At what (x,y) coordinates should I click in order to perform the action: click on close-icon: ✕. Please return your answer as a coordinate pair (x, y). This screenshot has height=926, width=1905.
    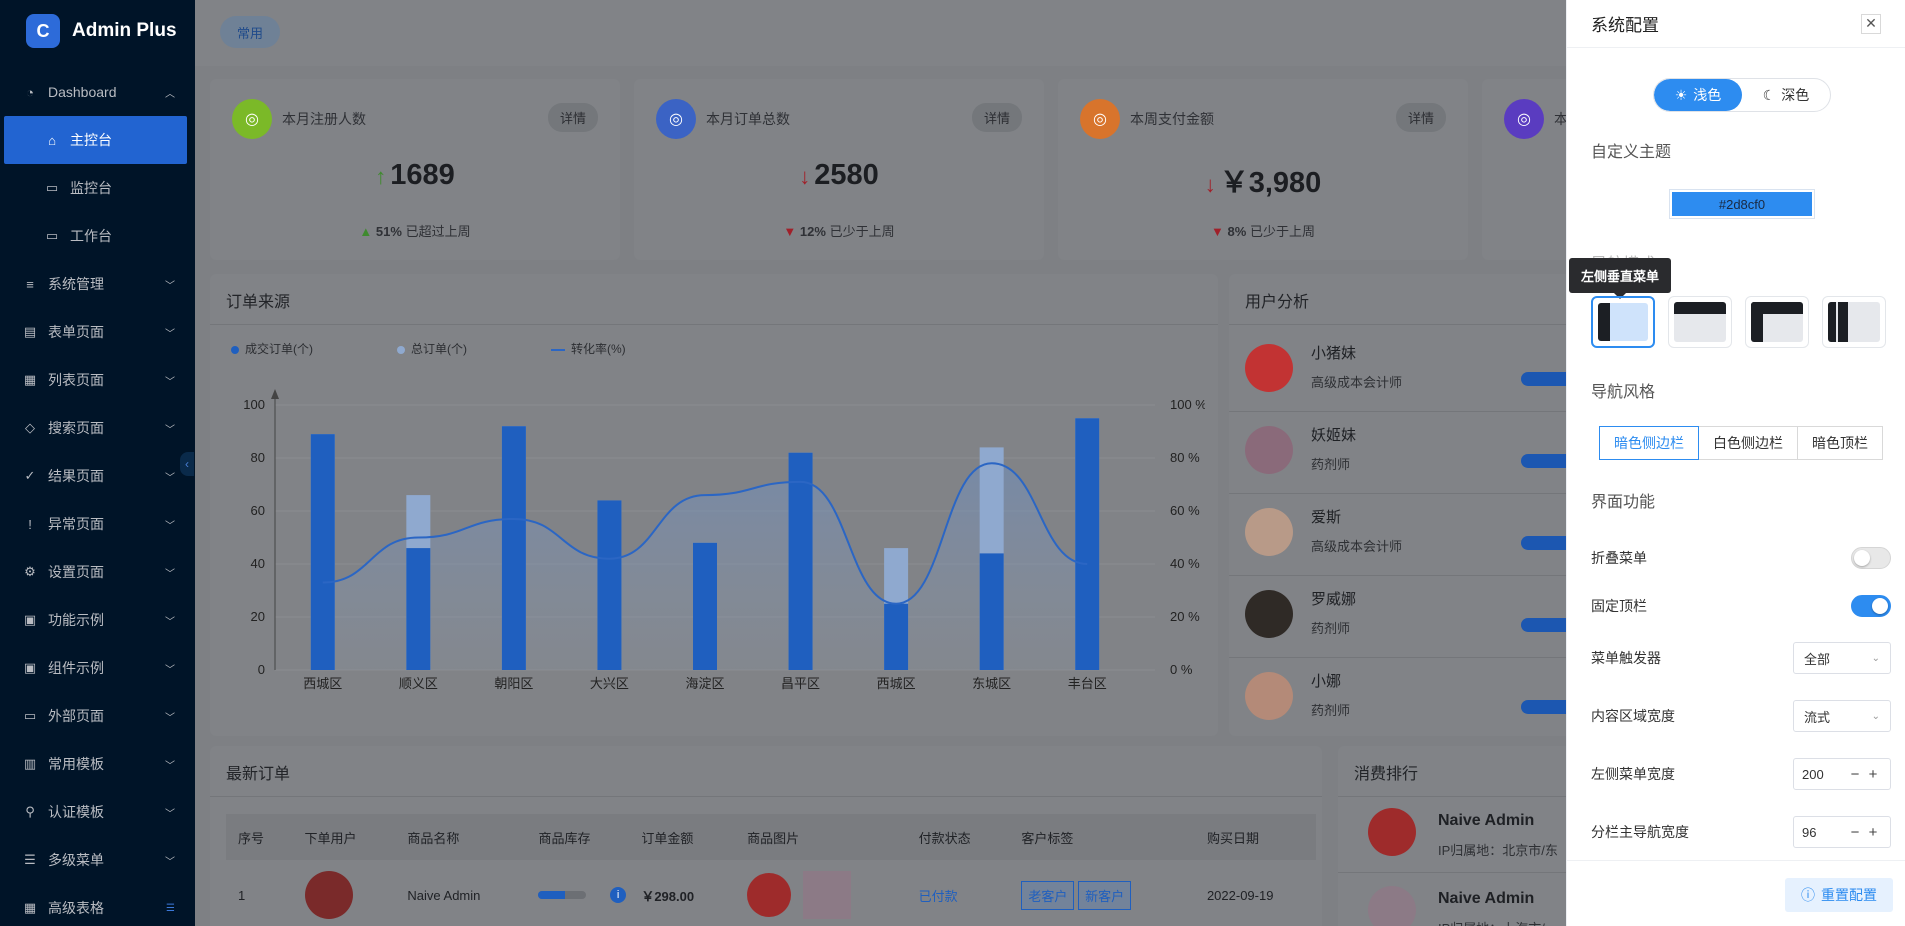
    Looking at the image, I should click on (1871, 23).